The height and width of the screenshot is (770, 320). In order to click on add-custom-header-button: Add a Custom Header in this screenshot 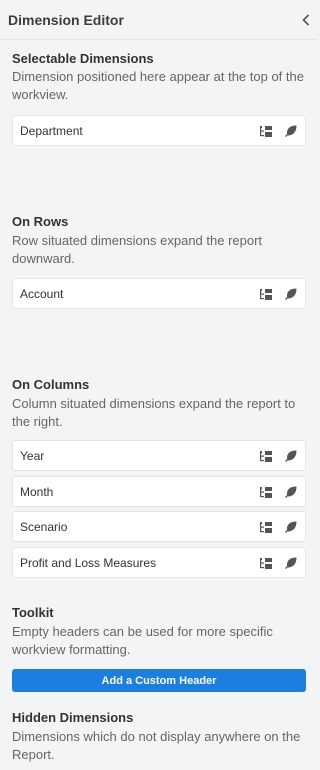, I will do `click(159, 680)`.